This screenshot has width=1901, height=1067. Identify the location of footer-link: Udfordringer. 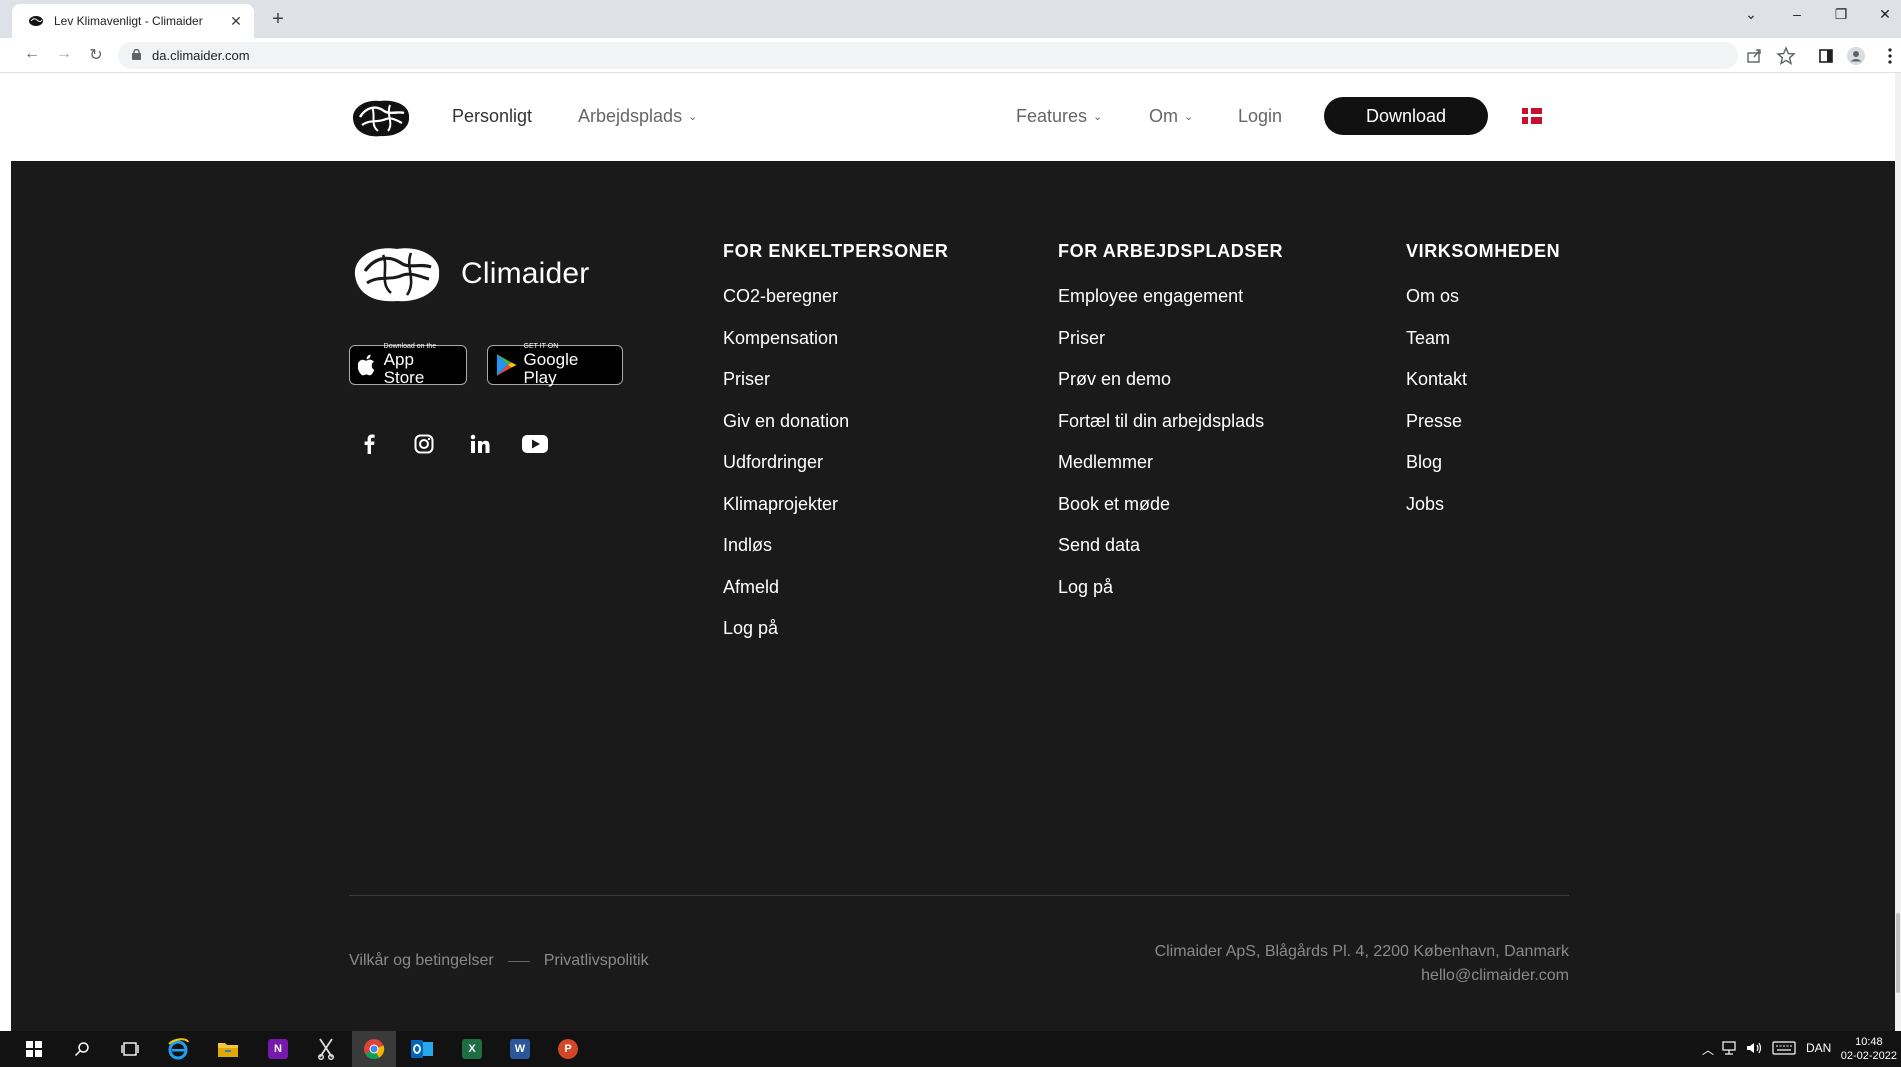
(835, 462).